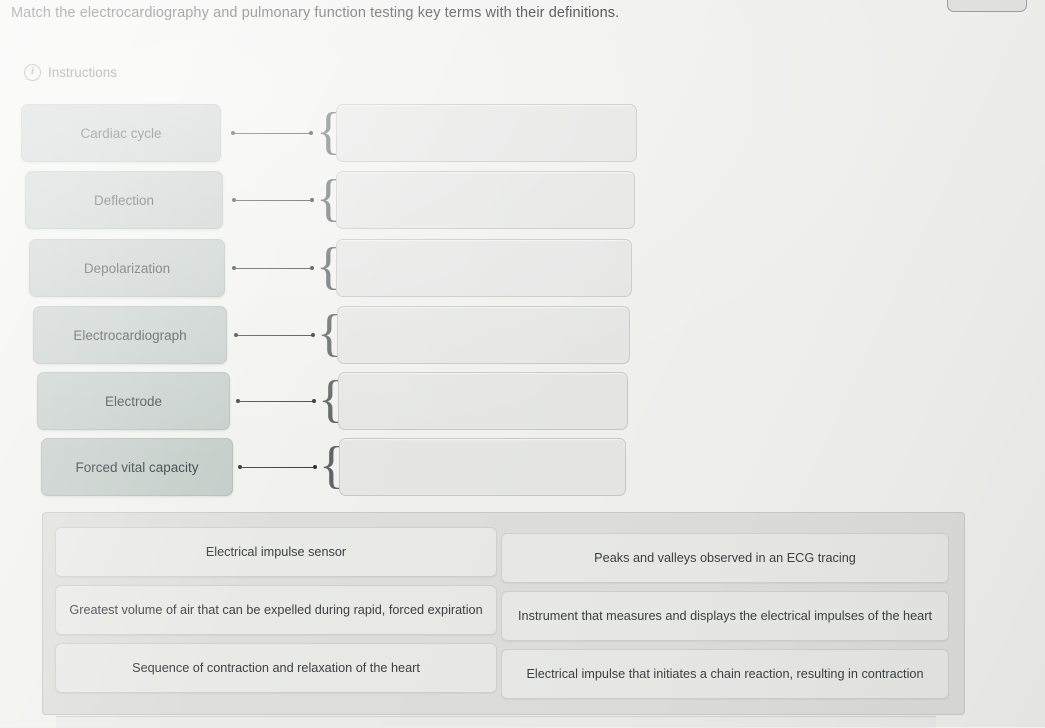  What do you see at coordinates (137, 467) in the screenshot?
I see `term-box: Forced vital capacity` at bounding box center [137, 467].